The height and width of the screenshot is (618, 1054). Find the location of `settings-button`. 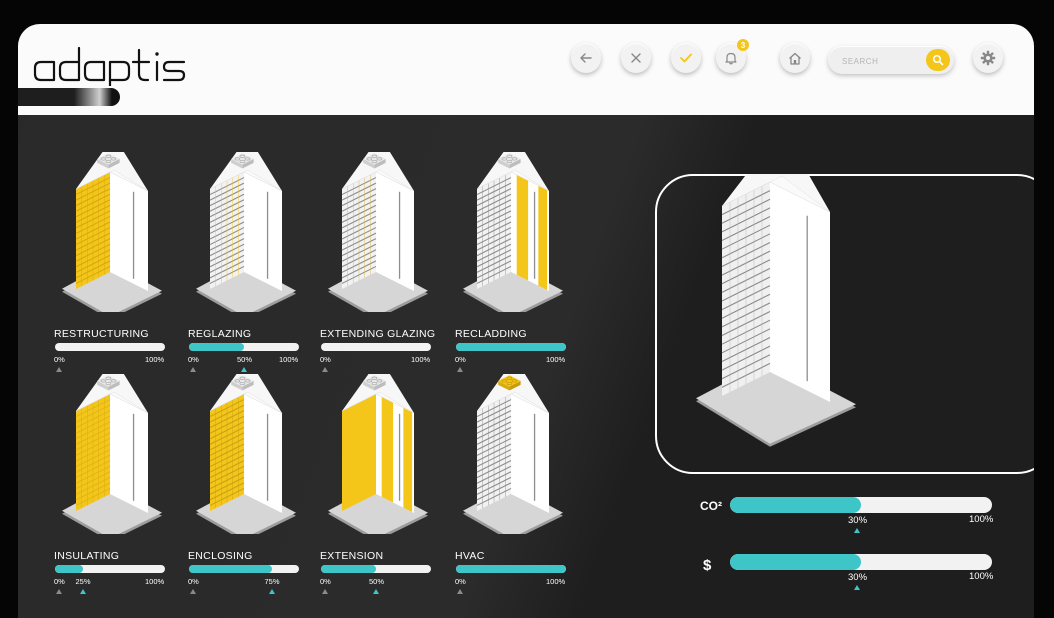

settings-button is located at coordinates (988, 58).